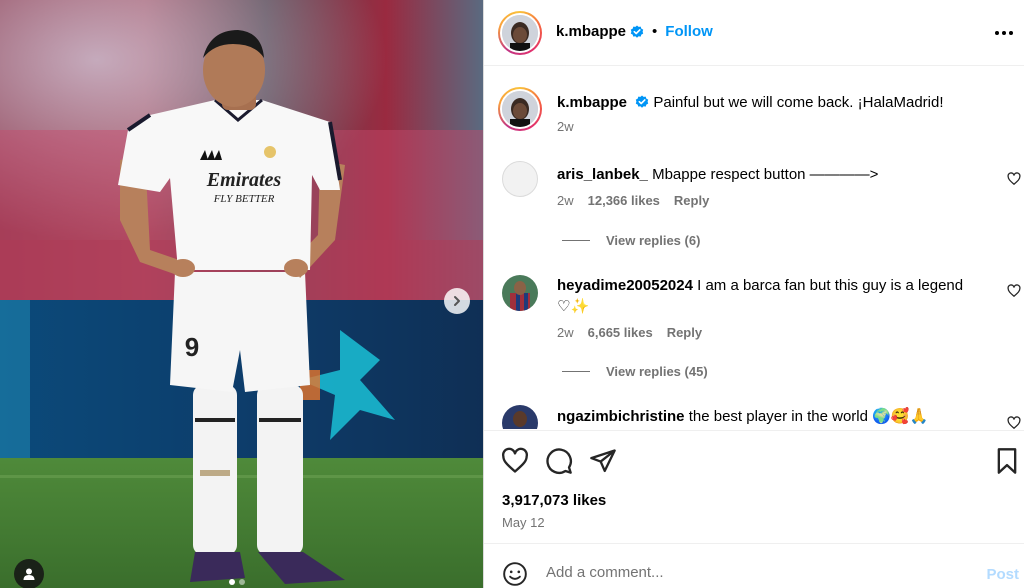  Describe the element at coordinates (565, 126) in the screenshot. I see `caption-time: 2w` at that location.